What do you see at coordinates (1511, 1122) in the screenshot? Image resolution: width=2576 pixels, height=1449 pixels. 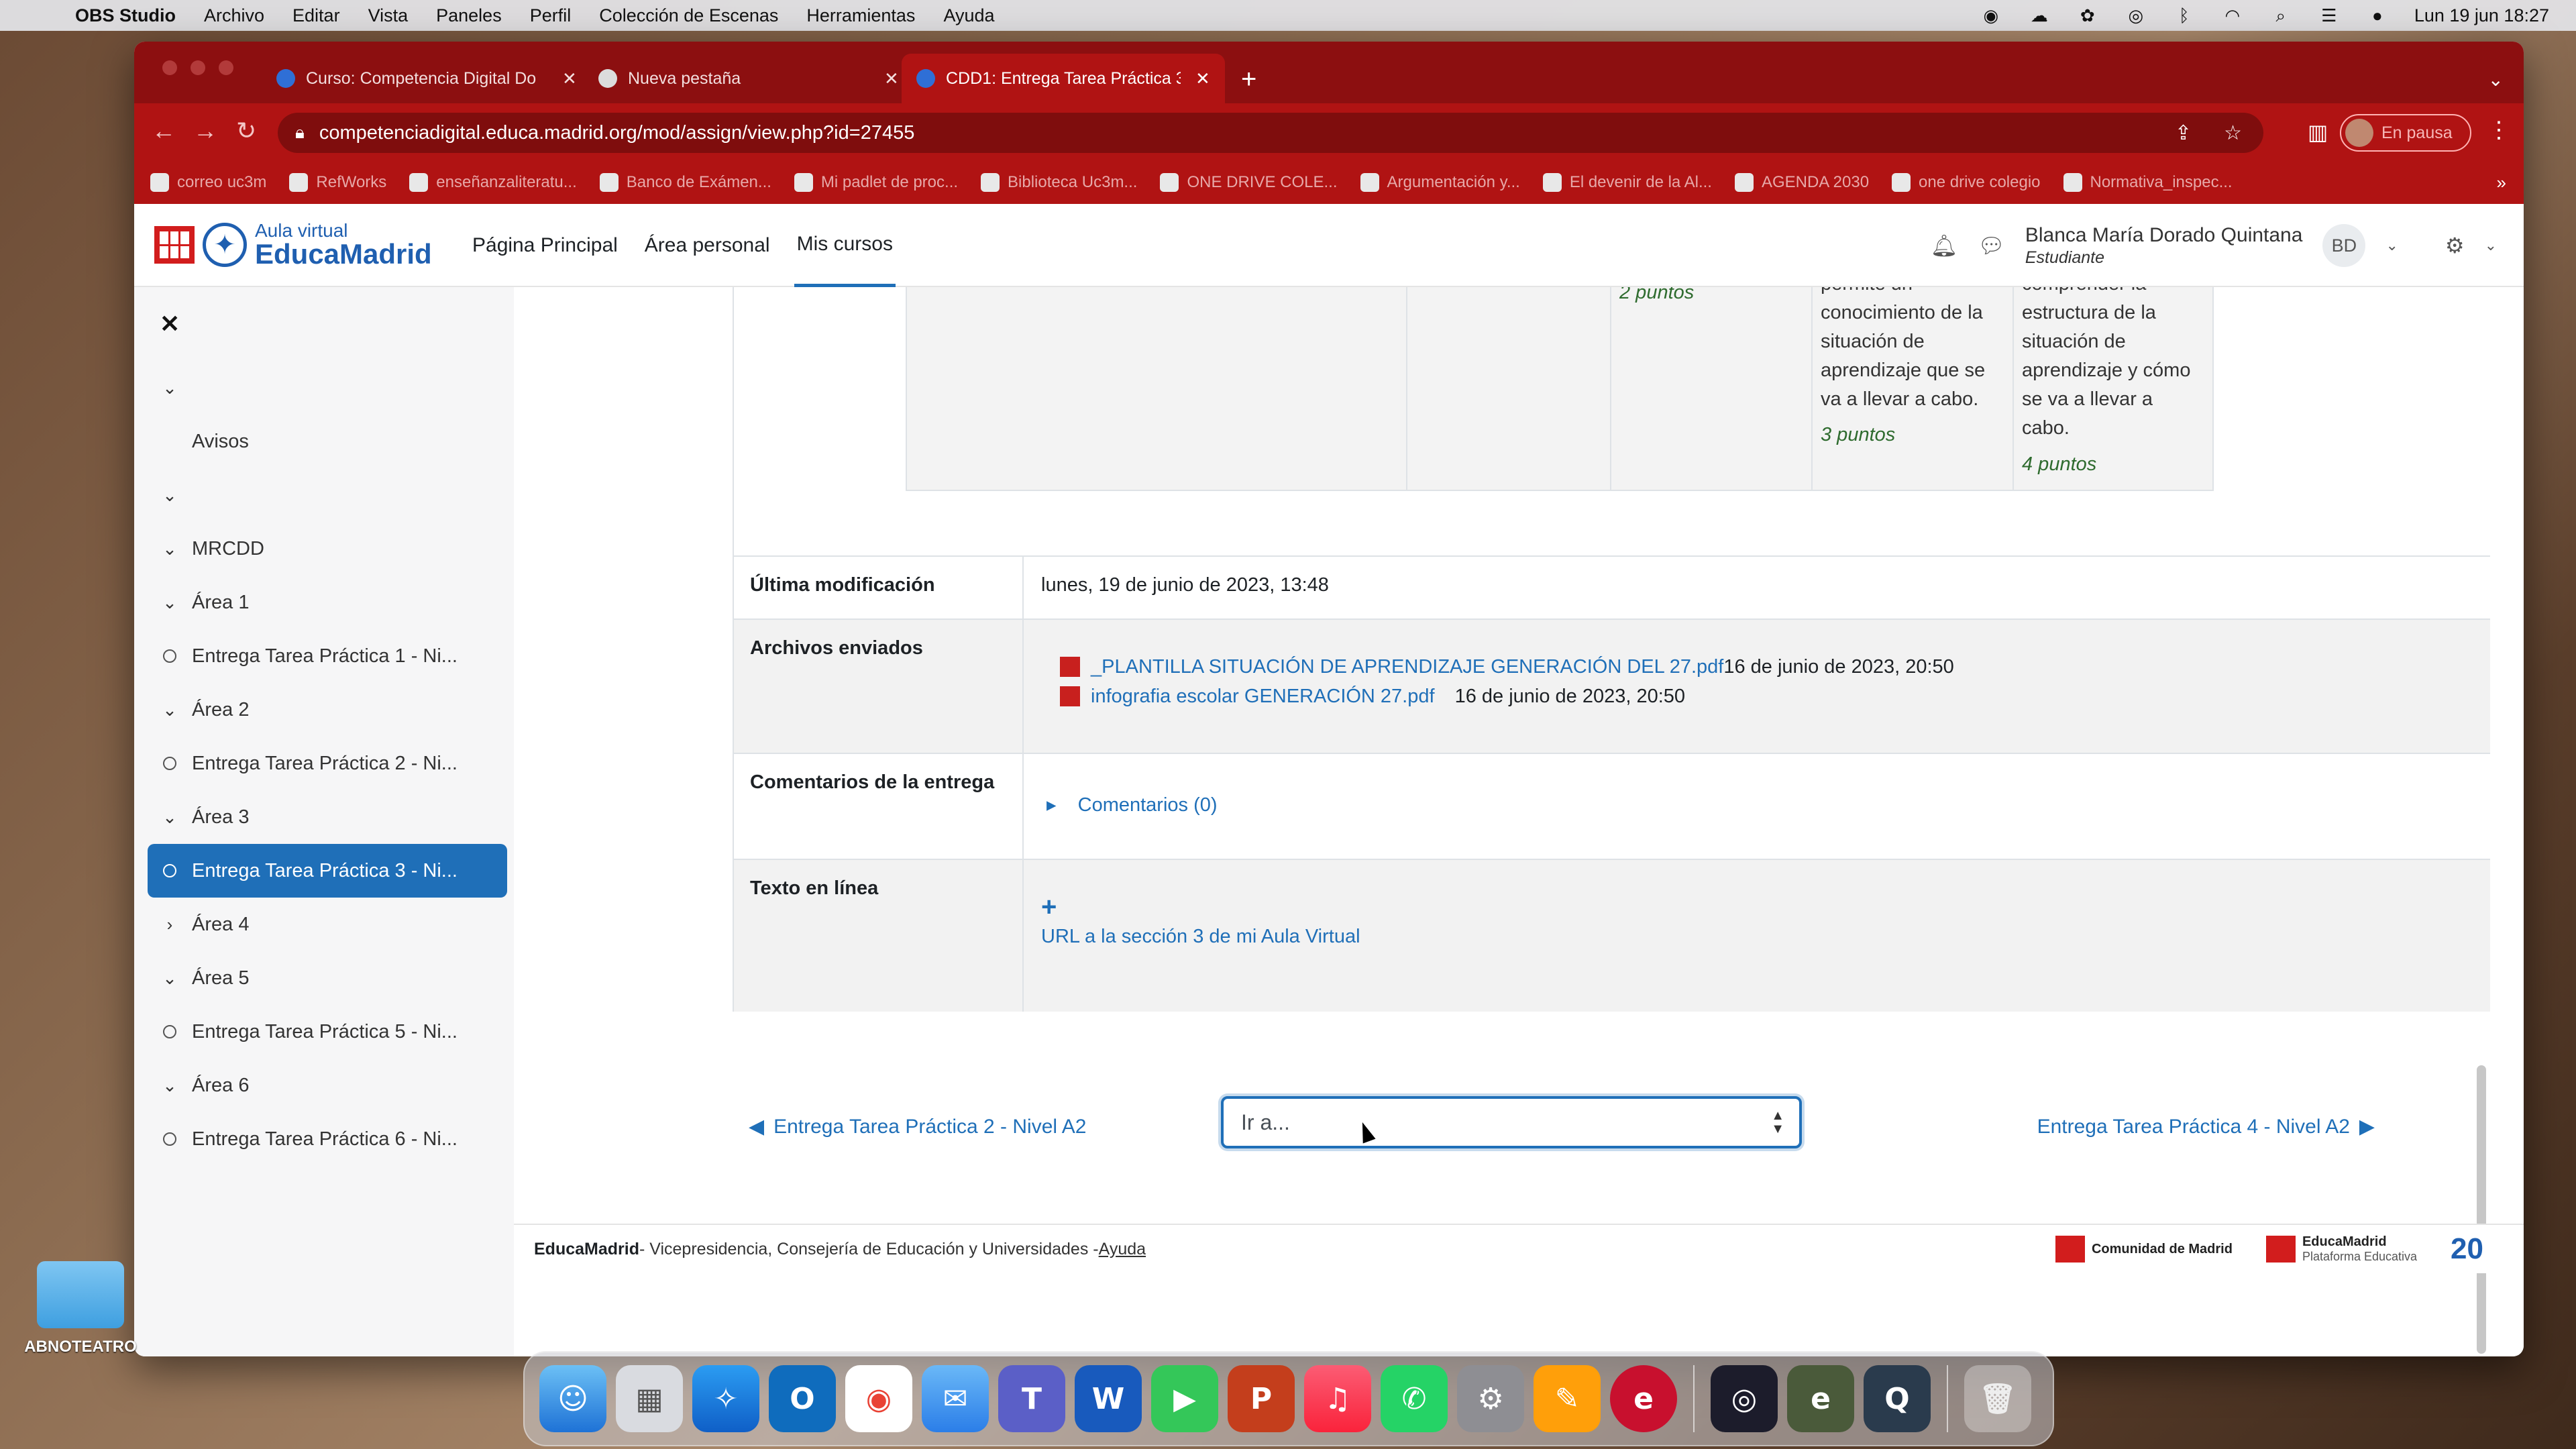 I see `jump-to-select: Ir a... ▲ ▼` at bounding box center [1511, 1122].